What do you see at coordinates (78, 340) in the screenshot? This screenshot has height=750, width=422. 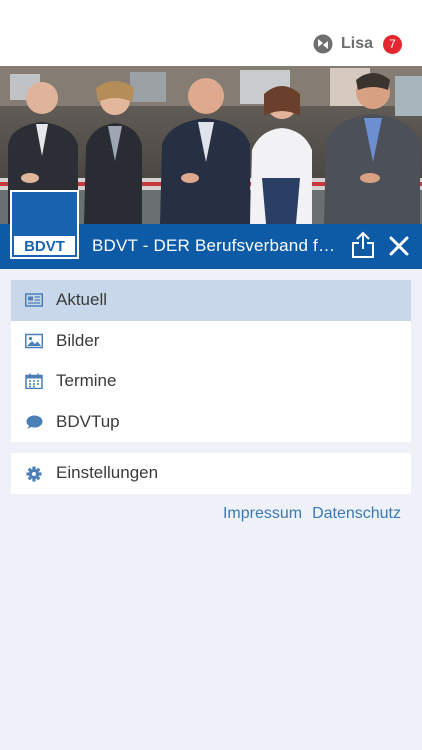 I see `menu-label: Bilder` at bounding box center [78, 340].